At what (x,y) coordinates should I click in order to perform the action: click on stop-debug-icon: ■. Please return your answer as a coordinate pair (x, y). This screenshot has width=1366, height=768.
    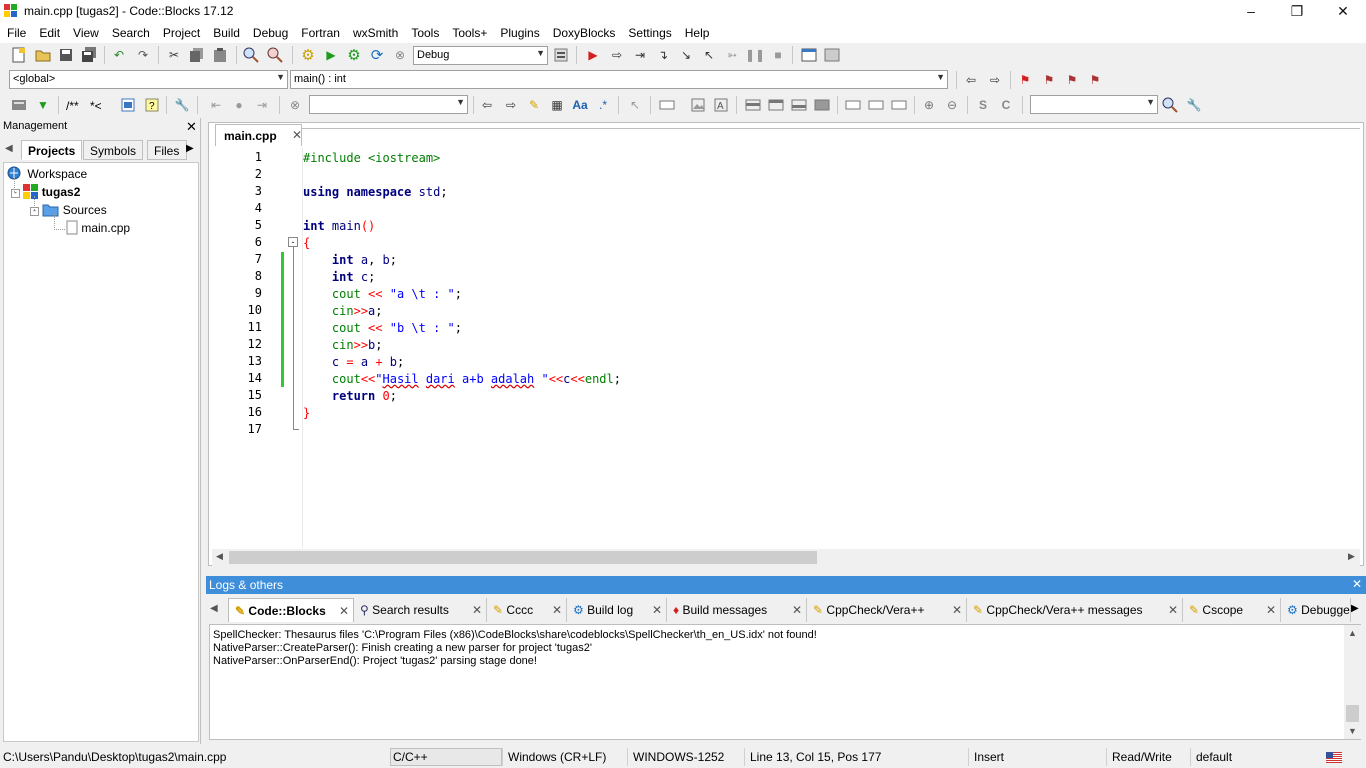
    Looking at the image, I should click on (778, 55).